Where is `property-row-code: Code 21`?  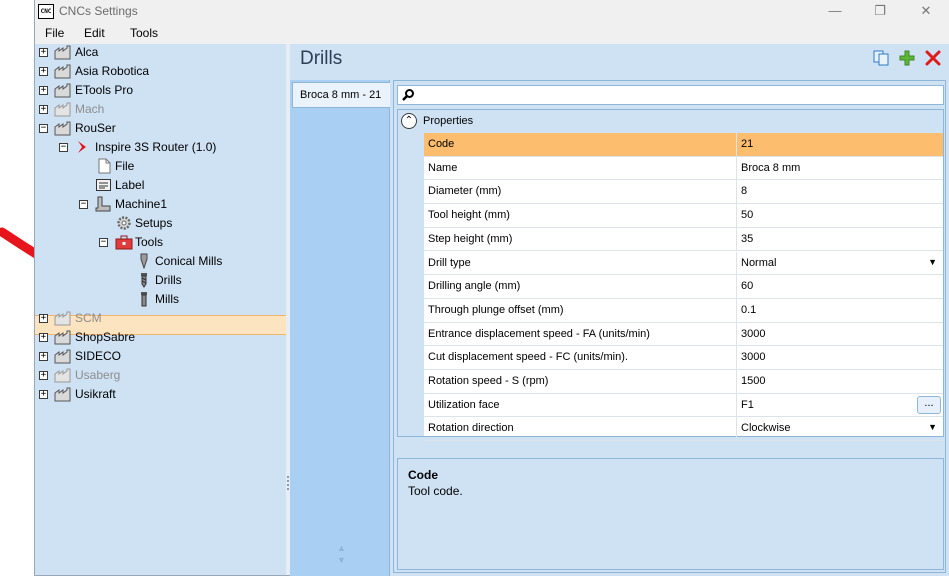
property-row-code: Code 21 is located at coordinates (683, 145).